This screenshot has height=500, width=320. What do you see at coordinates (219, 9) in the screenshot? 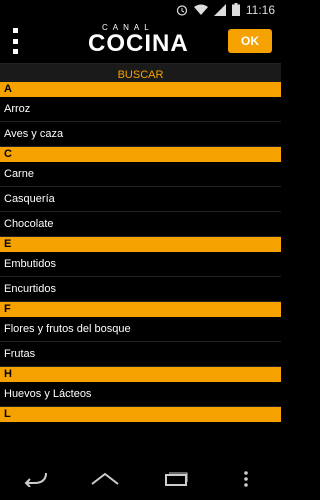
I see `signal-icon` at bounding box center [219, 9].